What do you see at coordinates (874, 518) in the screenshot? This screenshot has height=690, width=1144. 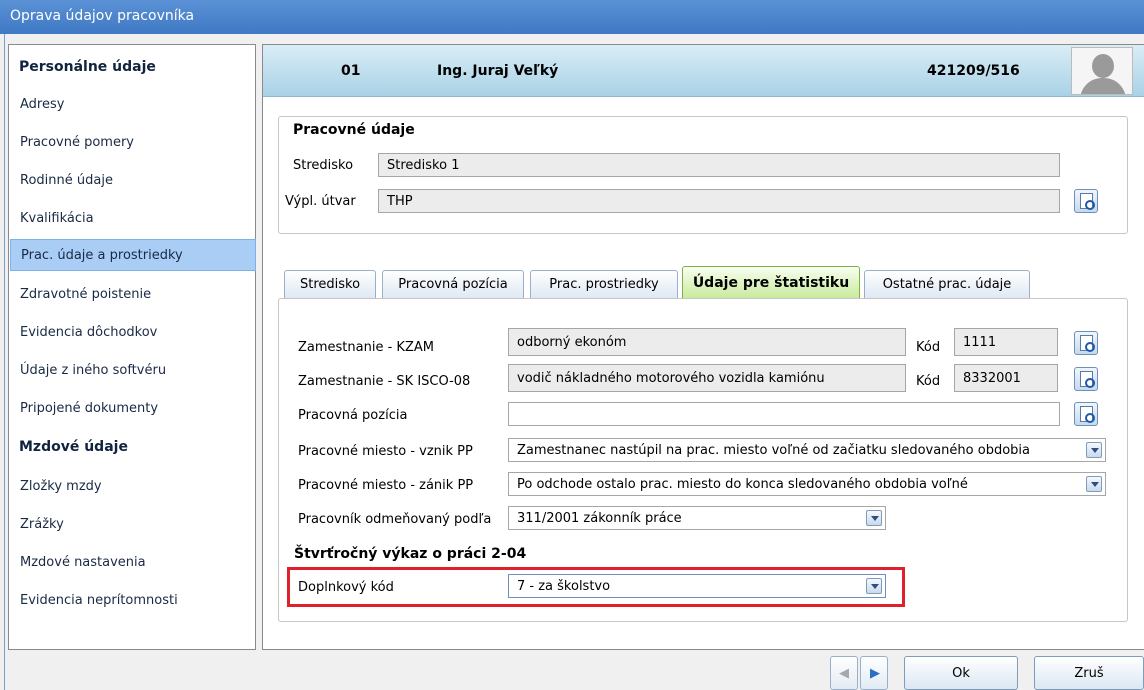 I see `odmena-dropdown-icon` at bounding box center [874, 518].